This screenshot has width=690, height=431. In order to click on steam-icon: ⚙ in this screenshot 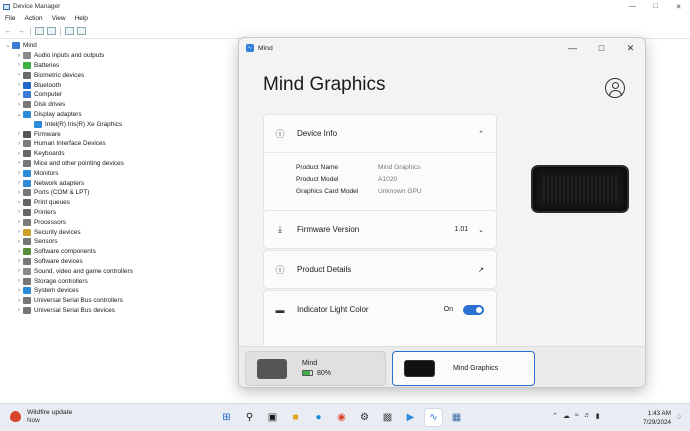, I will do `click(364, 417)`.